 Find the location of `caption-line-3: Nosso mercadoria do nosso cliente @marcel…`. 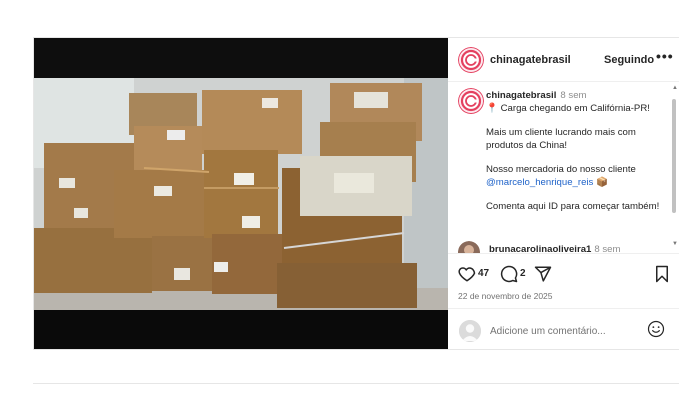

caption-line-3: Nosso mercadoria do nosso cliente @marcel… is located at coordinates (576, 176).